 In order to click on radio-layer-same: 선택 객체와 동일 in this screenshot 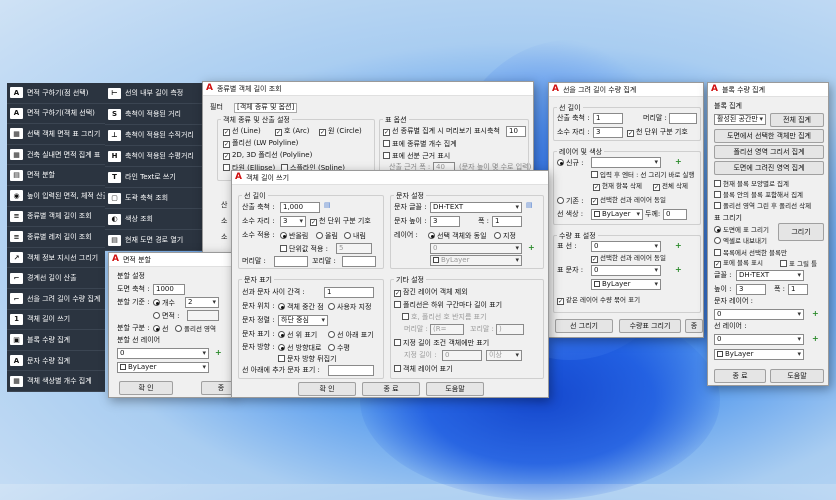, I will do `click(457, 236)`.